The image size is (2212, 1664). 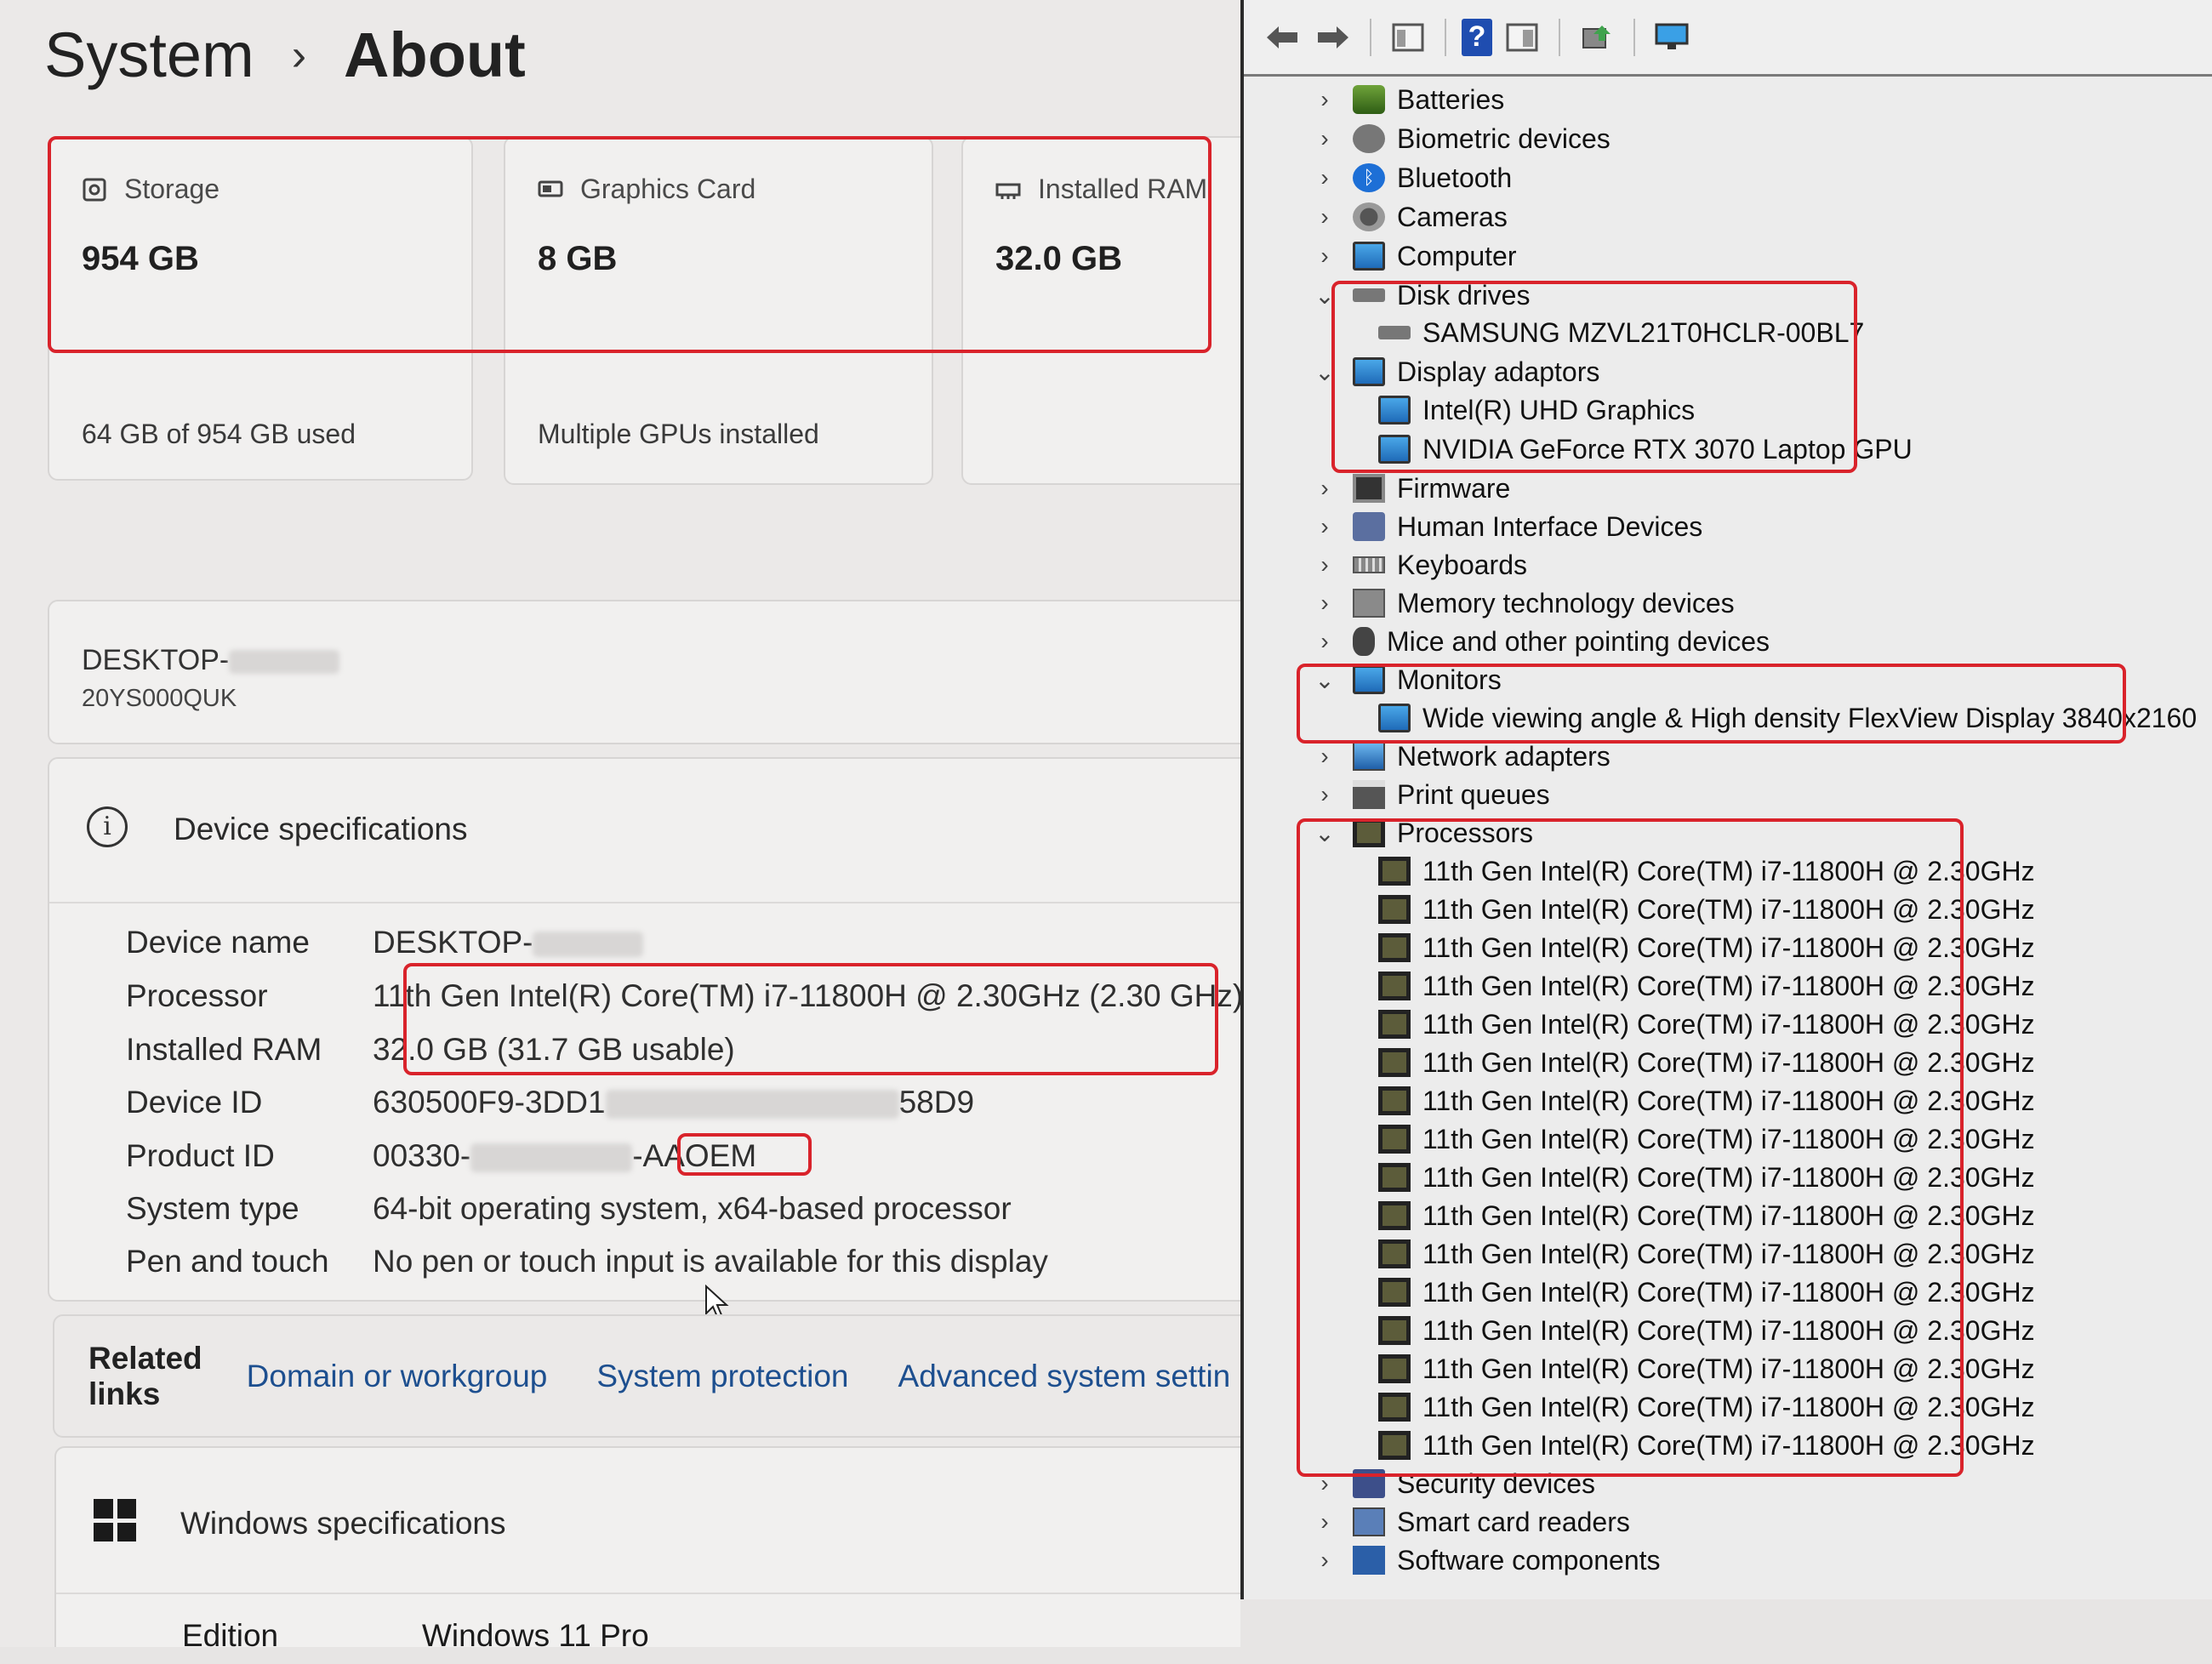 I want to click on update-driver-icon, so click(x=1597, y=37).